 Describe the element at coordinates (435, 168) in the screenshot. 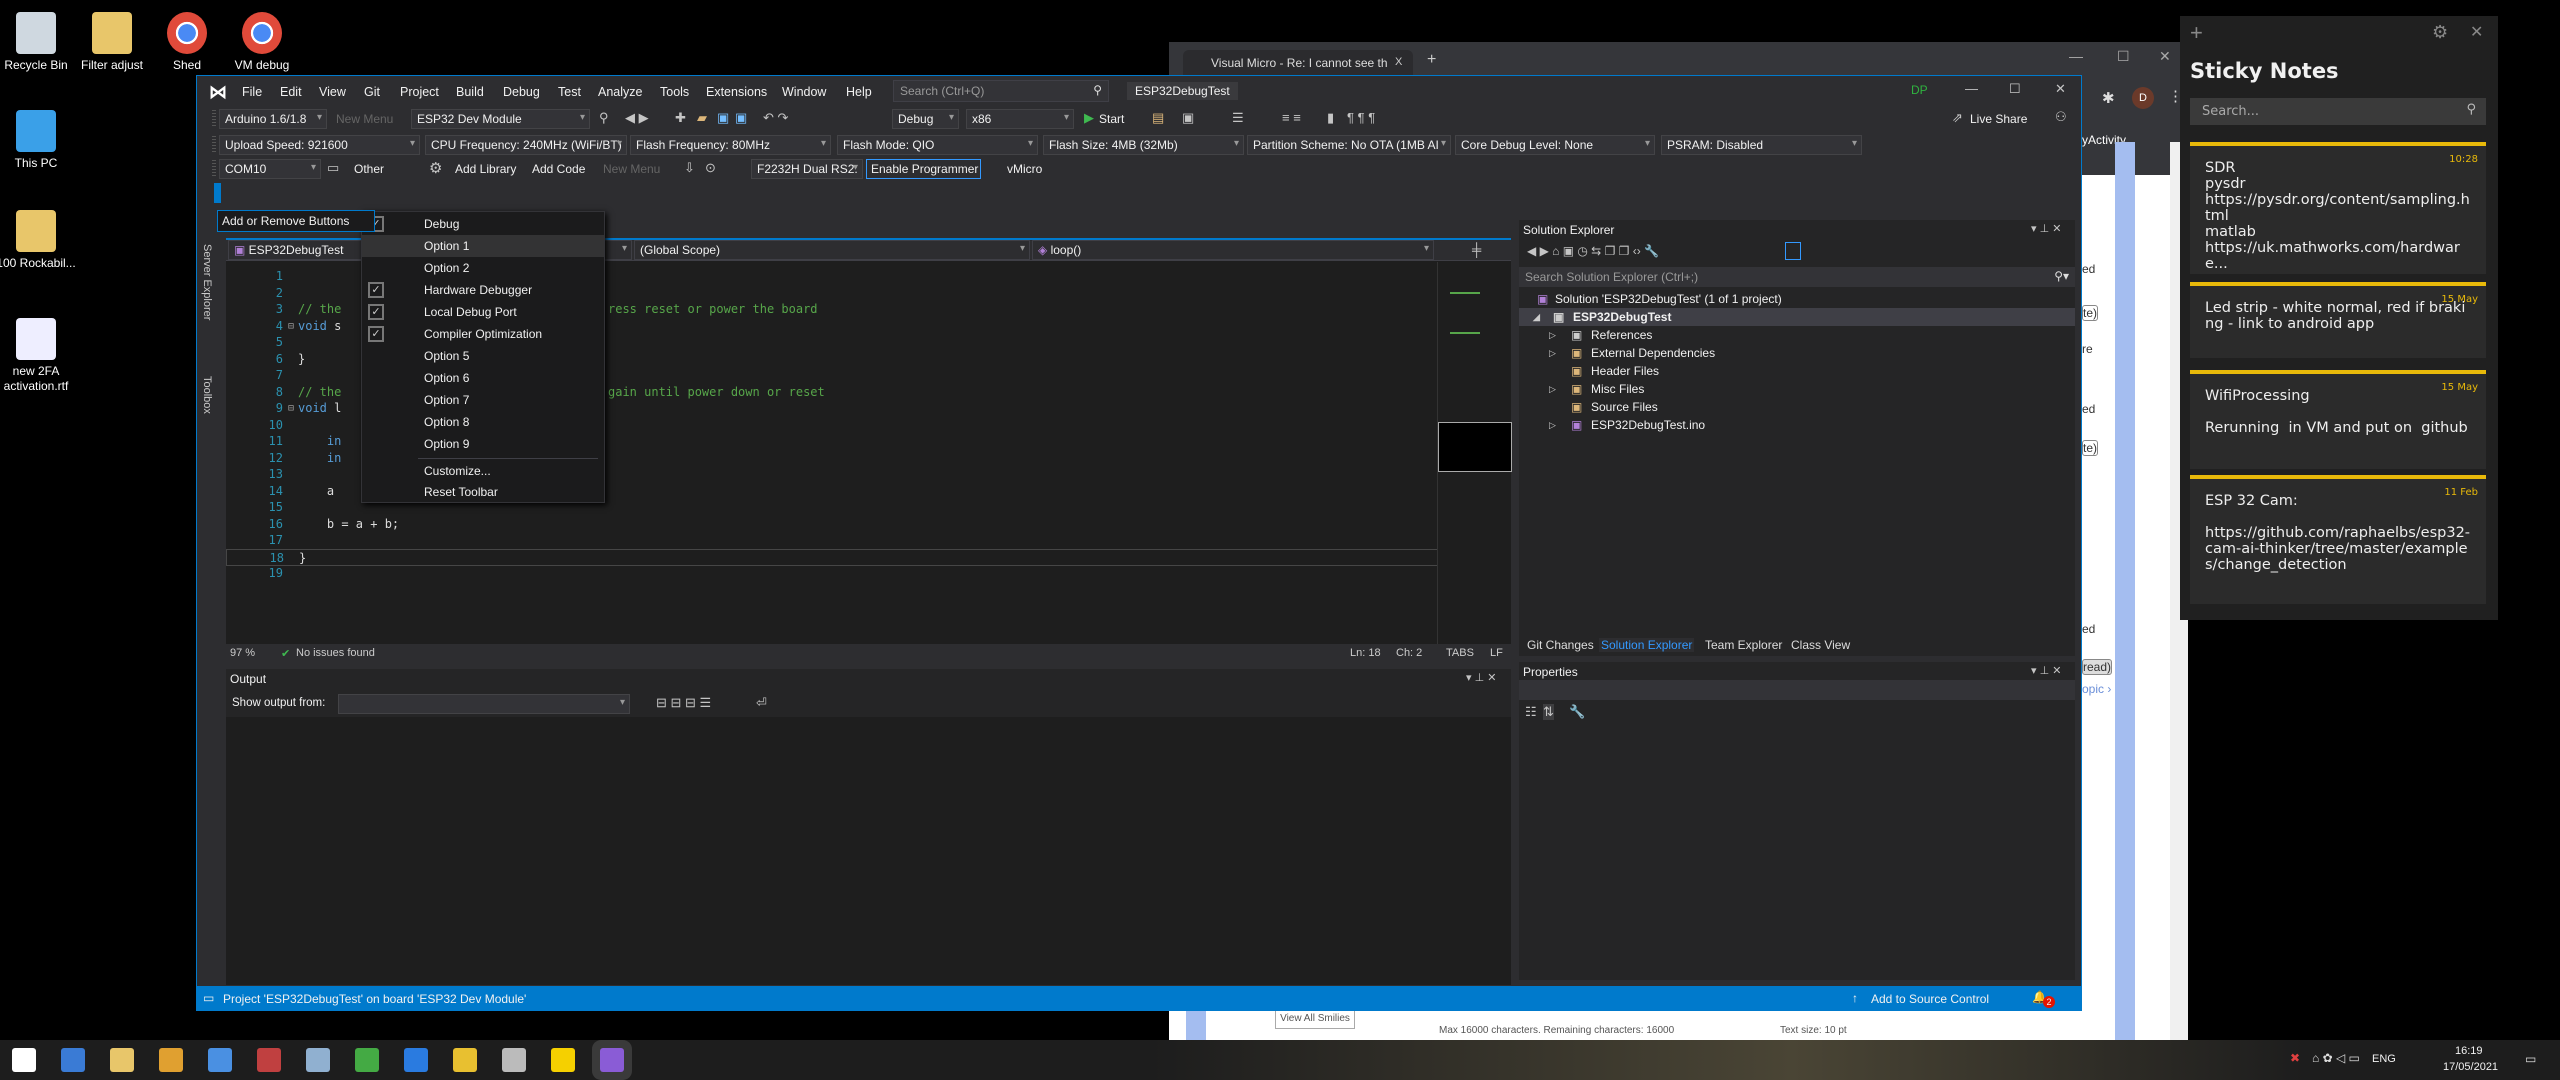

I see `gear-icon: ⚙` at that location.